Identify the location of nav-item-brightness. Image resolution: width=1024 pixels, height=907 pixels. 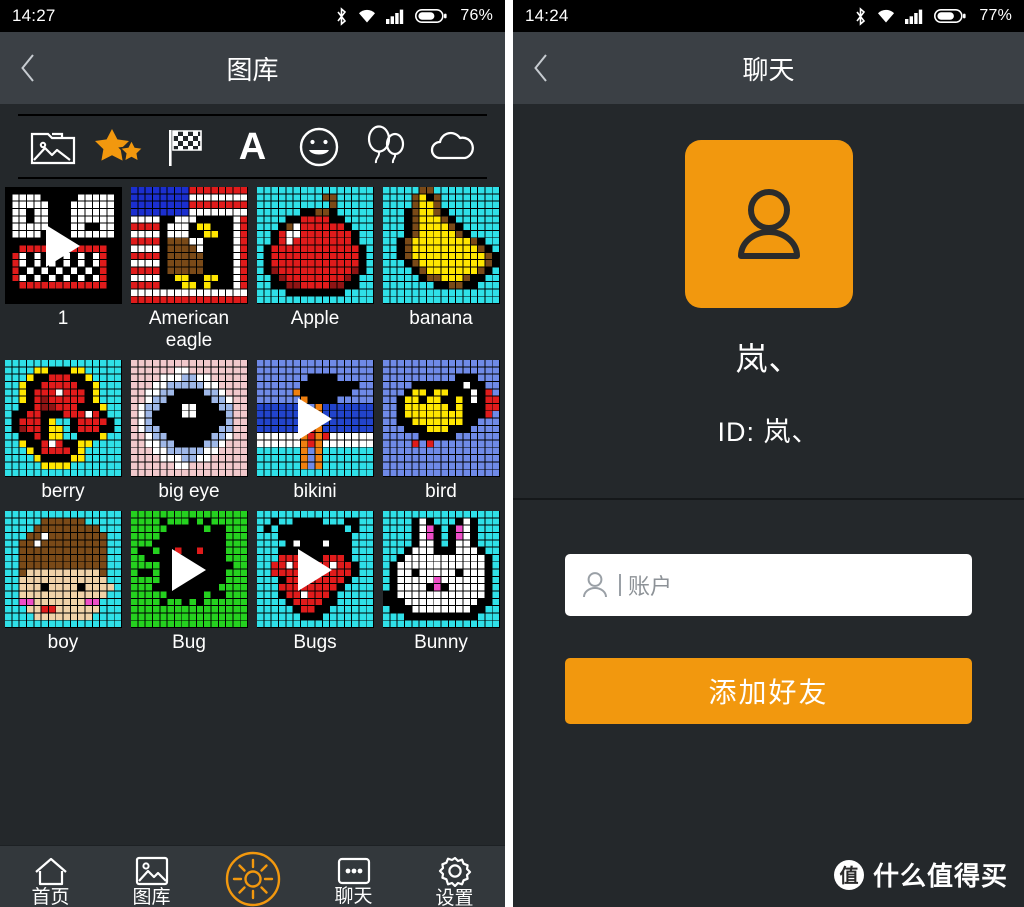
(252, 878).